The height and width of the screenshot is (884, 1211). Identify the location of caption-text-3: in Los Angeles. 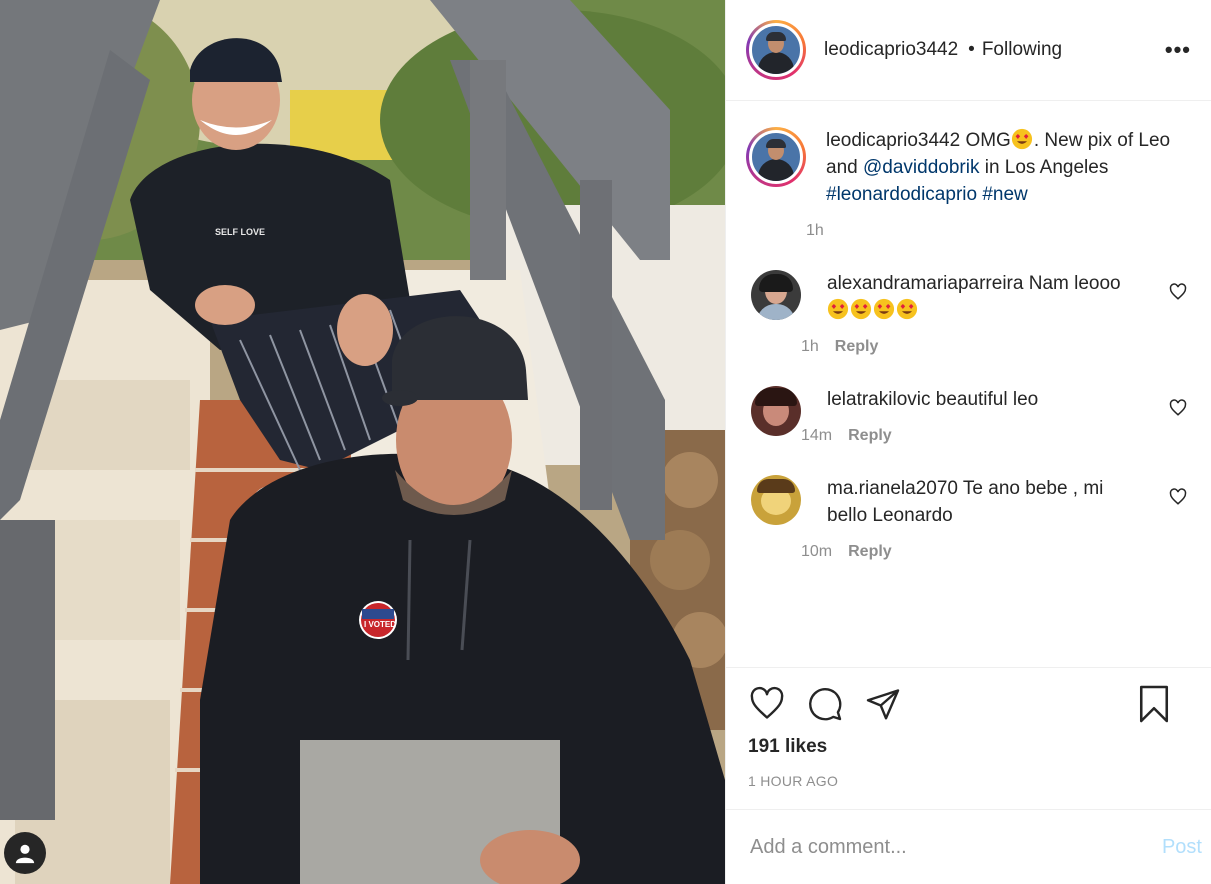
(1044, 167).